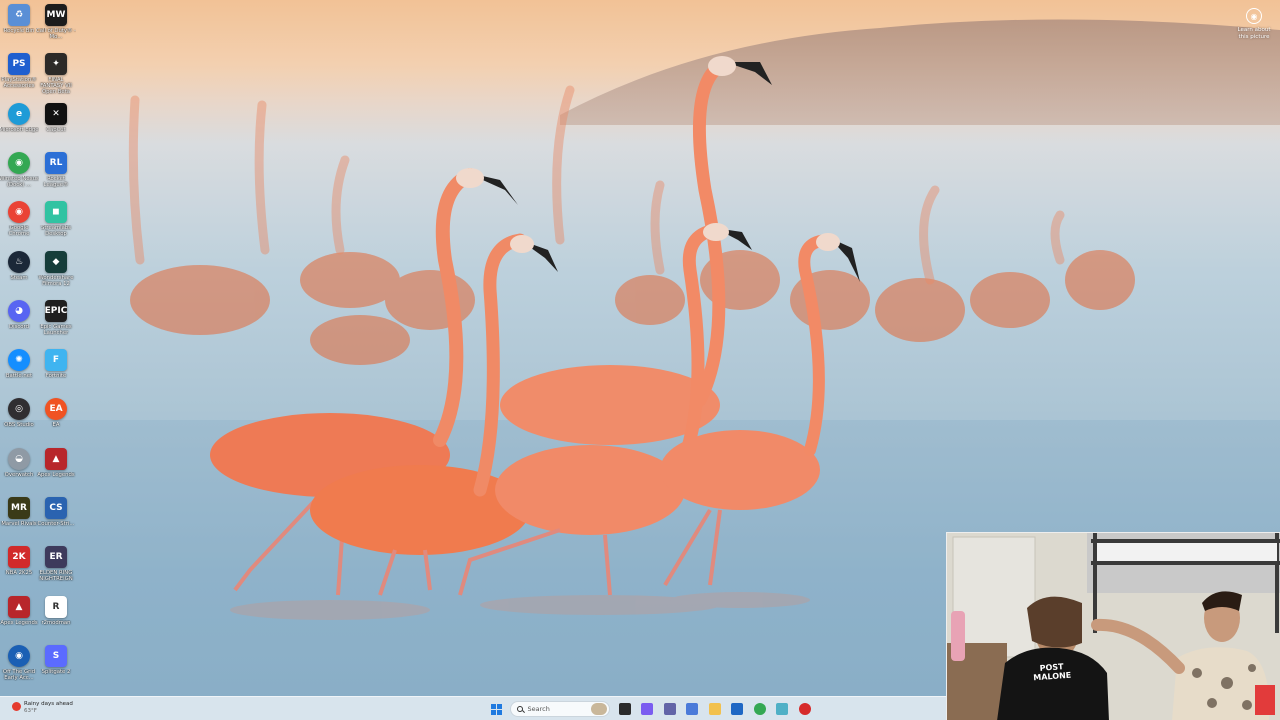  I want to click on desktop-icon: ◒ Overwatch, so click(19, 470).